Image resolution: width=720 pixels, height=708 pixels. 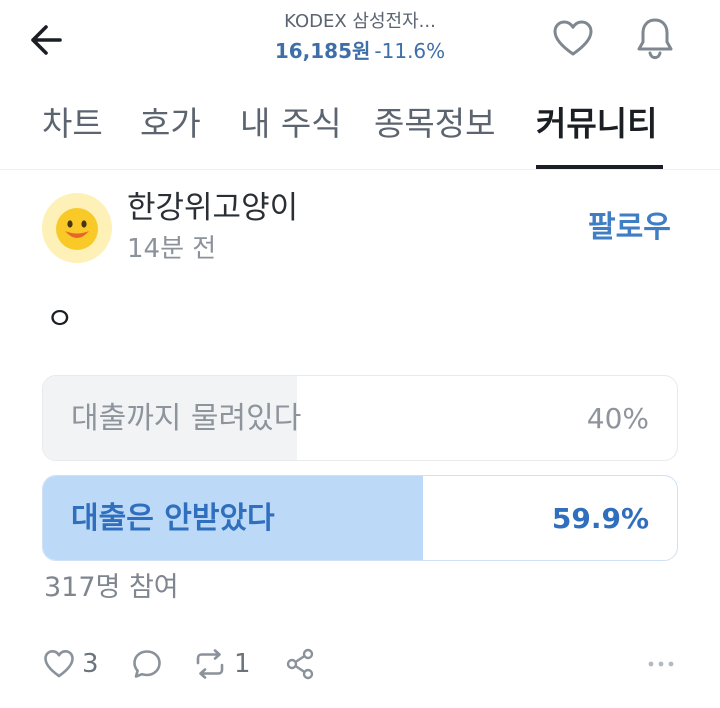 What do you see at coordinates (360, 518) in the screenshot?
I see `poll-option-2: 대출은 안받았다 59.9%` at bounding box center [360, 518].